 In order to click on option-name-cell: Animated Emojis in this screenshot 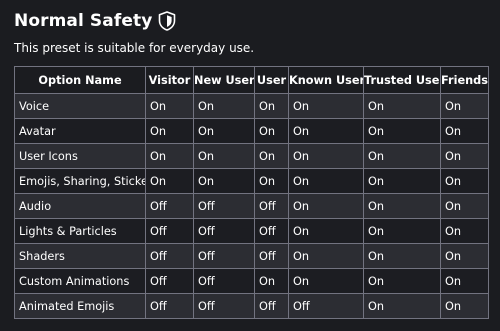, I will do `click(80, 306)`.